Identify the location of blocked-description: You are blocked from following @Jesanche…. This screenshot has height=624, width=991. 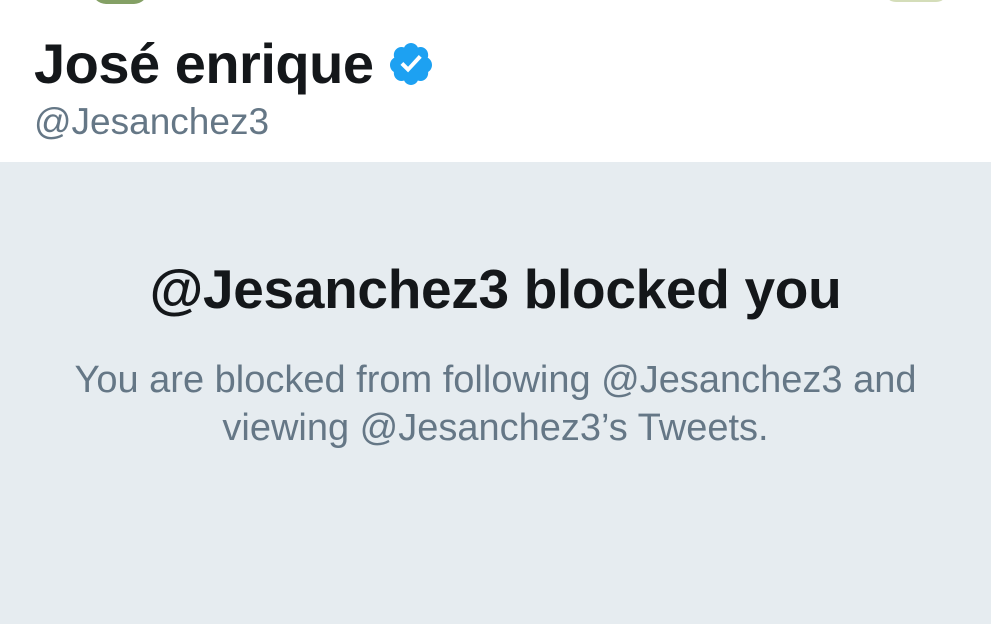
(495, 404).